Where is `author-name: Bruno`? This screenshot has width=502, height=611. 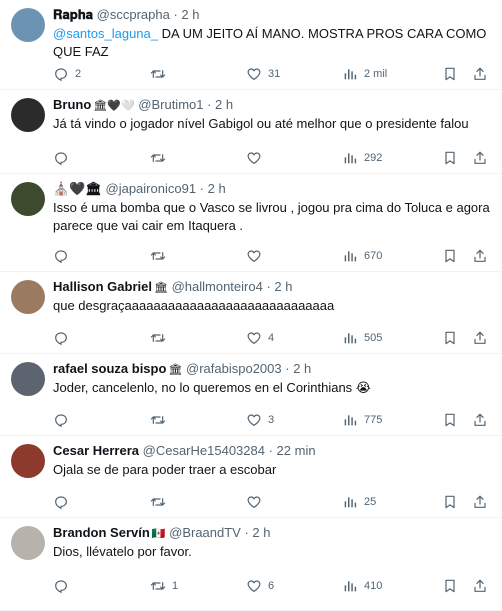
author-name: Bruno is located at coordinates (72, 104).